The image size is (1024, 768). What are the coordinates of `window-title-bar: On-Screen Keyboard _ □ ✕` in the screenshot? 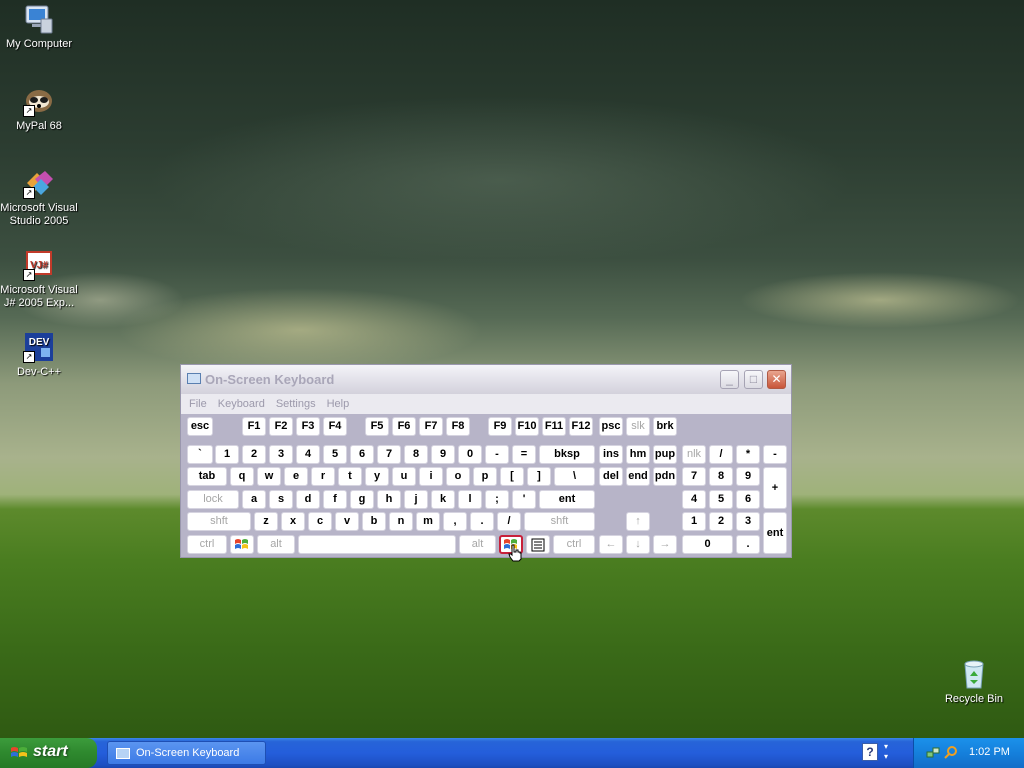 It's located at (486, 379).